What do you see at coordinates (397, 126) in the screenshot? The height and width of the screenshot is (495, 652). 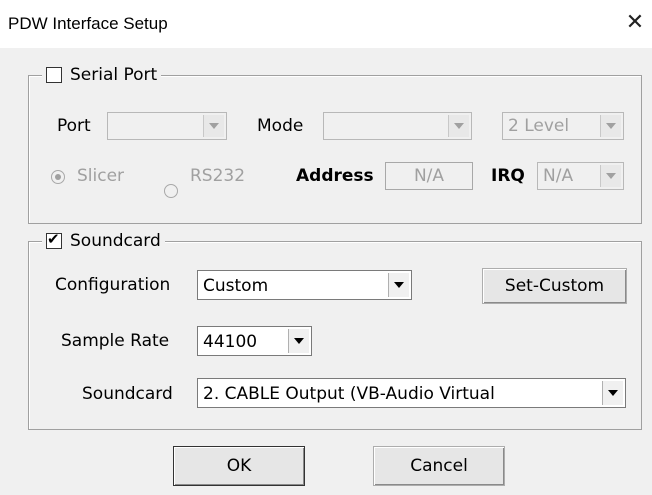 I see `mode-select` at bounding box center [397, 126].